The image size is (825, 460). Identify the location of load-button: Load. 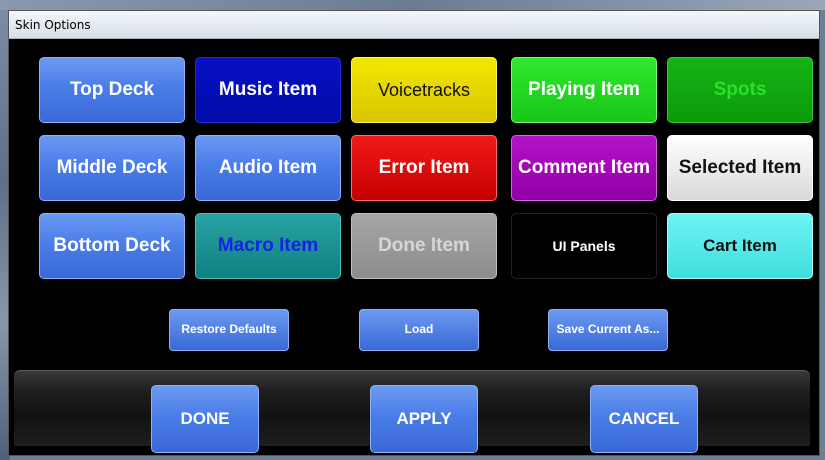
(419, 330).